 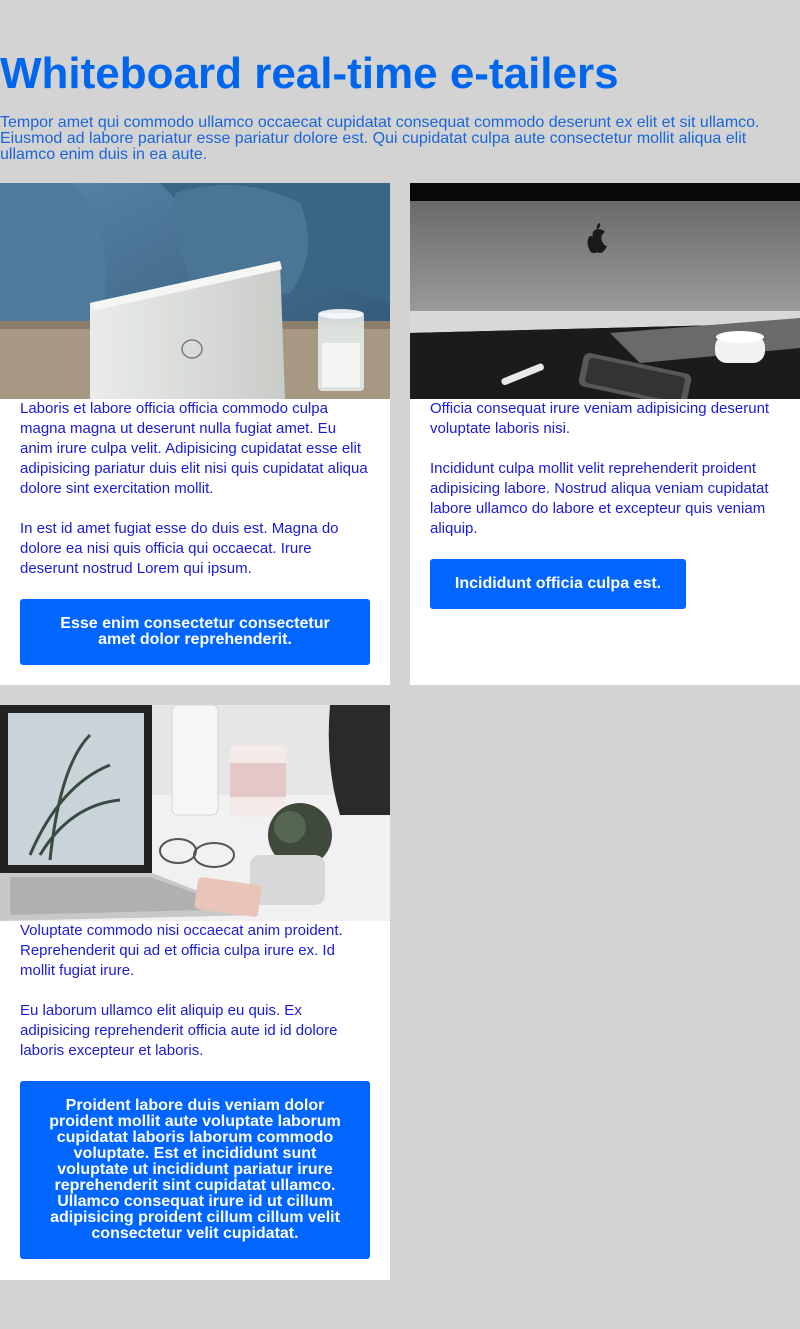 I want to click on laptop-on-table-photo, so click(x=195, y=291).